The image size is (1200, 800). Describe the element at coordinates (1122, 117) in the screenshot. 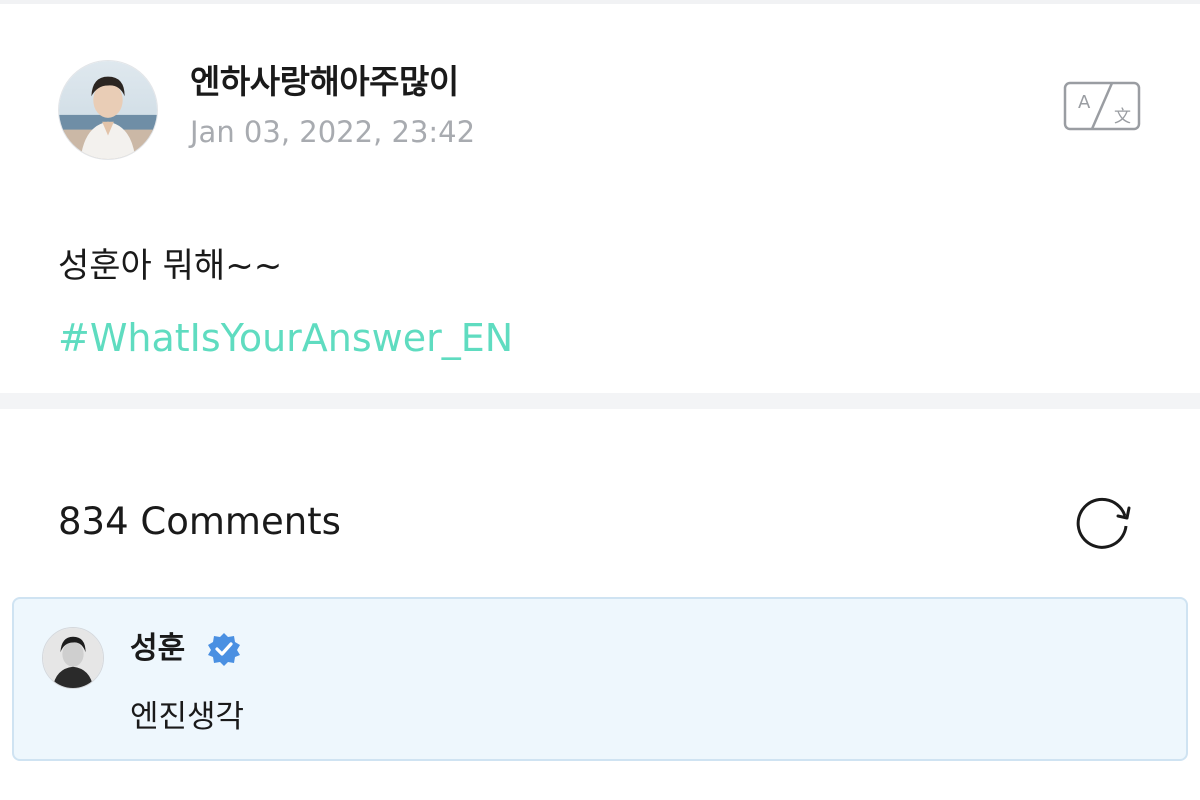

I see `svg-text: 文` at that location.